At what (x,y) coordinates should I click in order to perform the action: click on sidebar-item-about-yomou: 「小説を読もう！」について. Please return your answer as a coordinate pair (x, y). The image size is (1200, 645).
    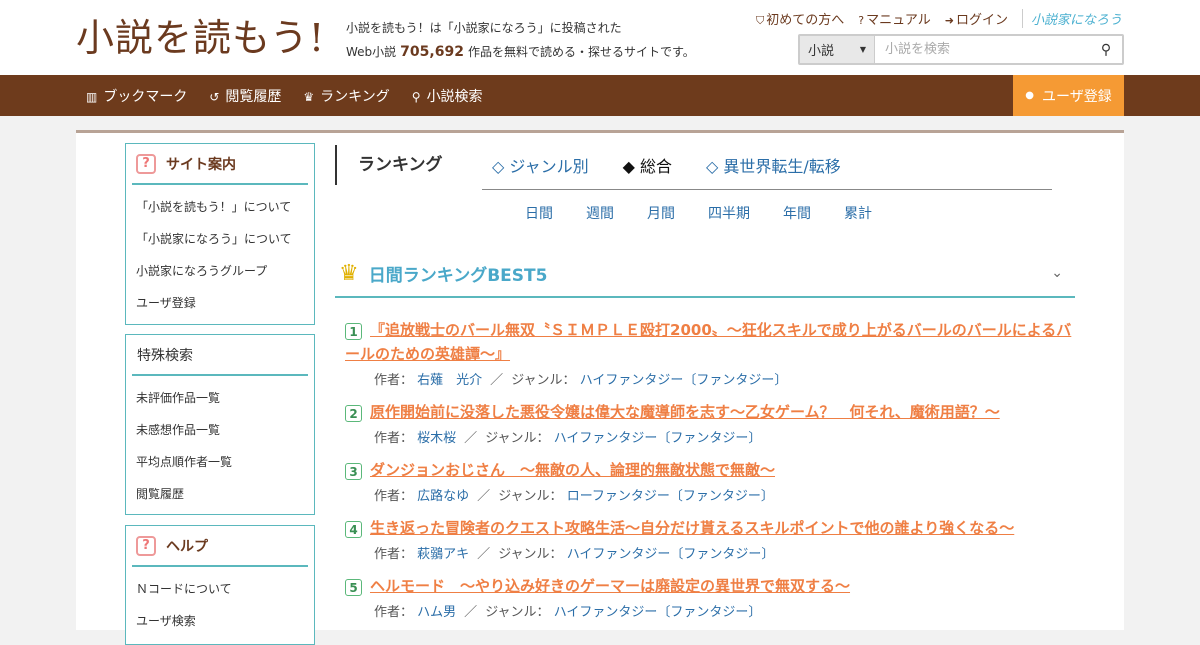
    Looking at the image, I should click on (220, 207).